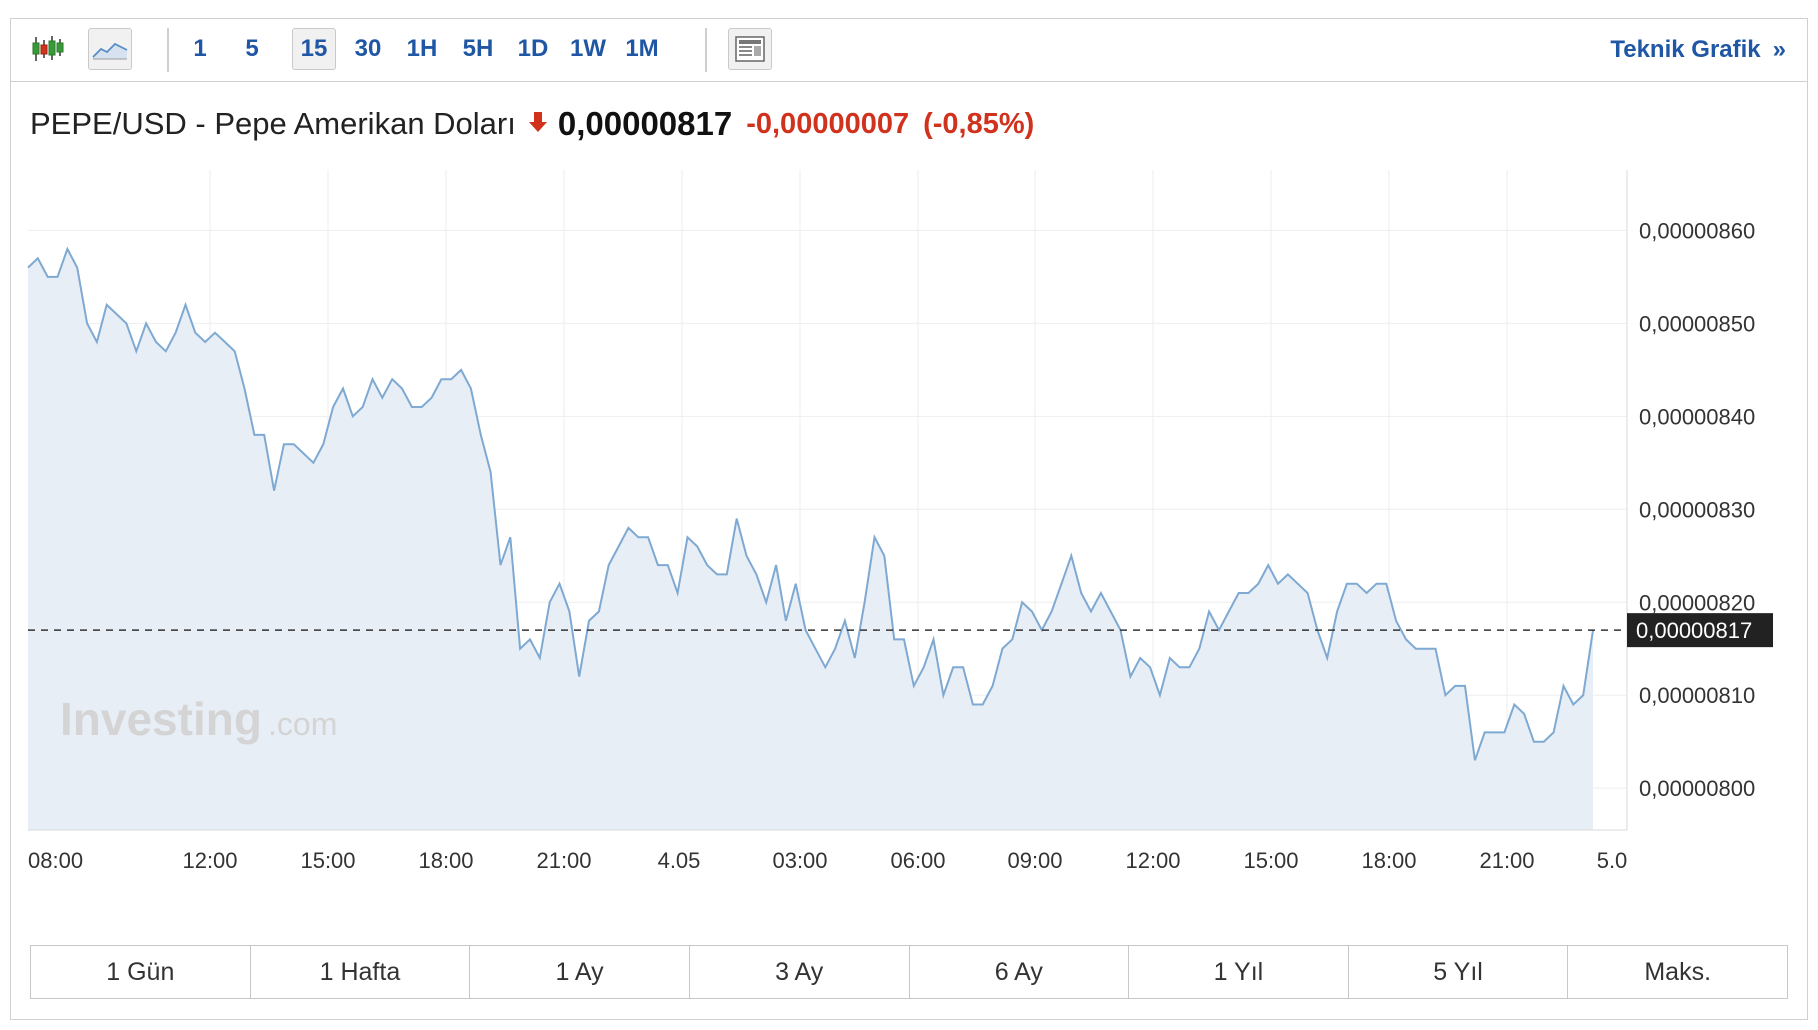 Image resolution: width=1818 pixels, height=1030 pixels. Describe the element at coordinates (1697, 323) in the screenshot. I see `y-tick-label: 0,00000850` at that location.